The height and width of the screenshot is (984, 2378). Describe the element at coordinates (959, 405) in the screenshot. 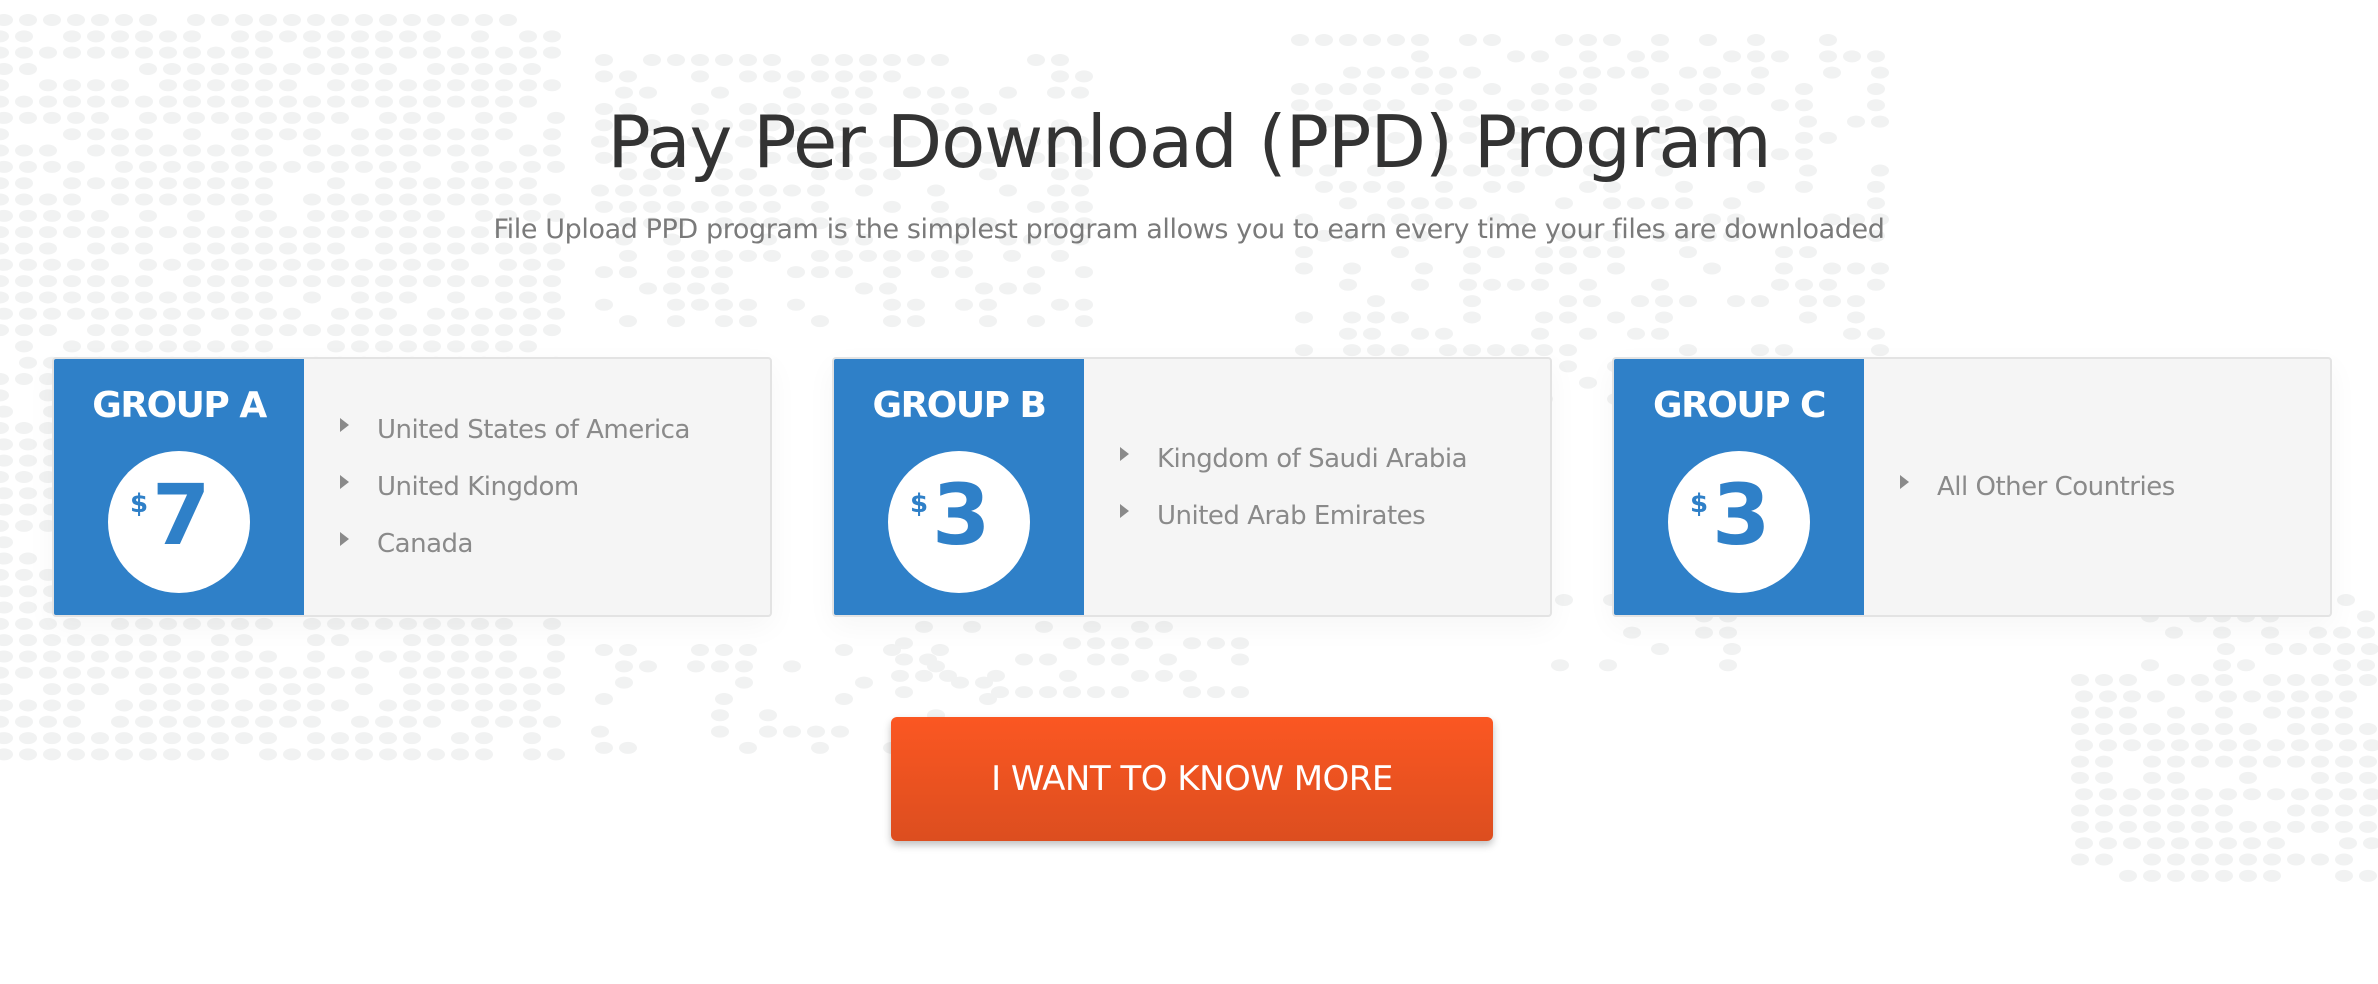

I see `group-name: GROUP B` at that location.